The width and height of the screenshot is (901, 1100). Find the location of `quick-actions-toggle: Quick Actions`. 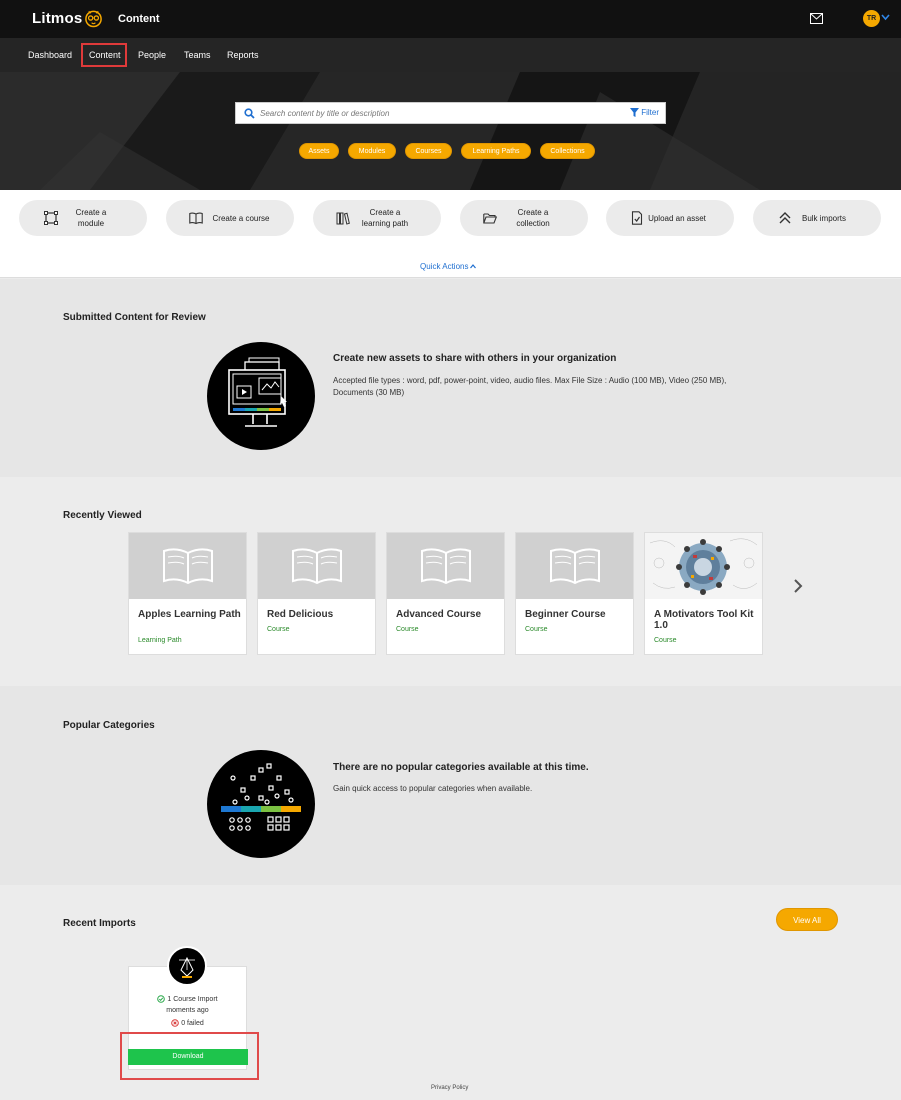

quick-actions-toggle: Quick Actions is located at coordinates (448, 266).